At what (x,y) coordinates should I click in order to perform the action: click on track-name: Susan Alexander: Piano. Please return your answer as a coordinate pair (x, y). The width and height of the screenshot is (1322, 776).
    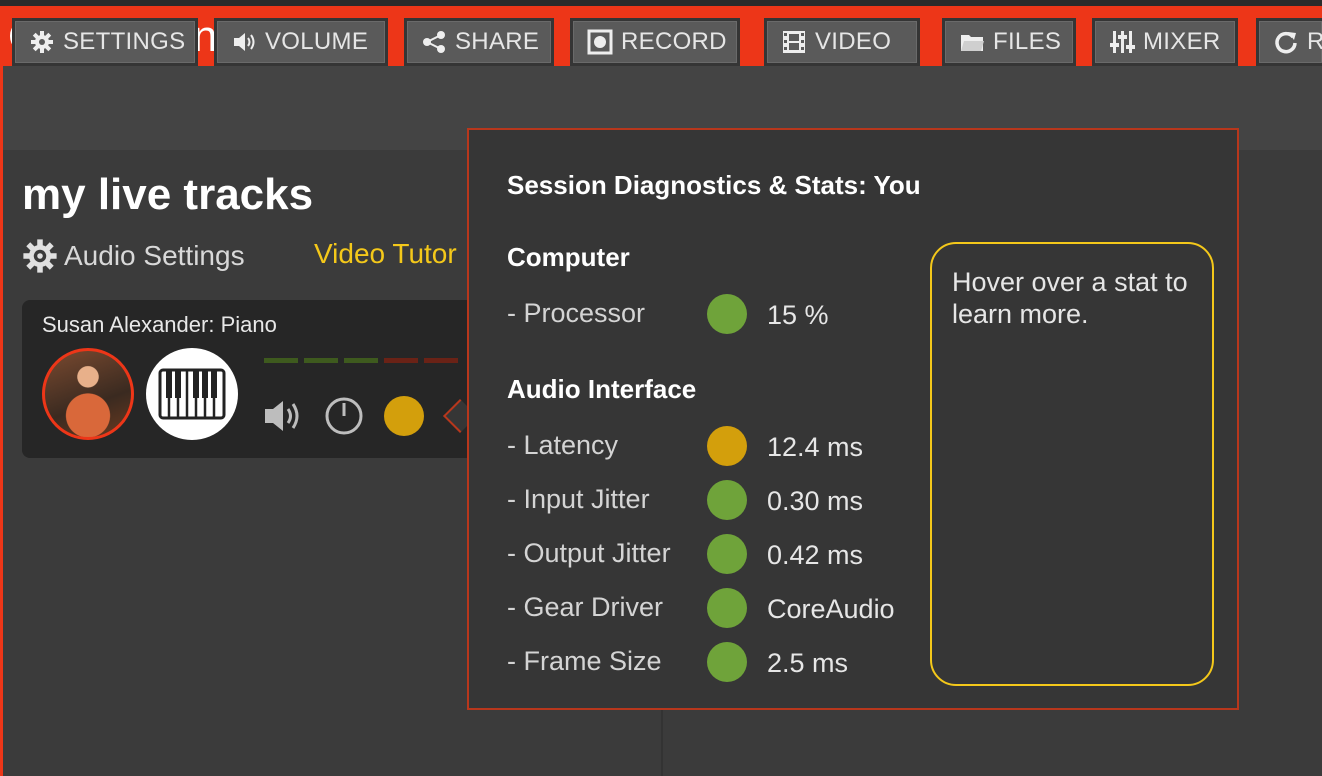
    Looking at the image, I should click on (159, 324).